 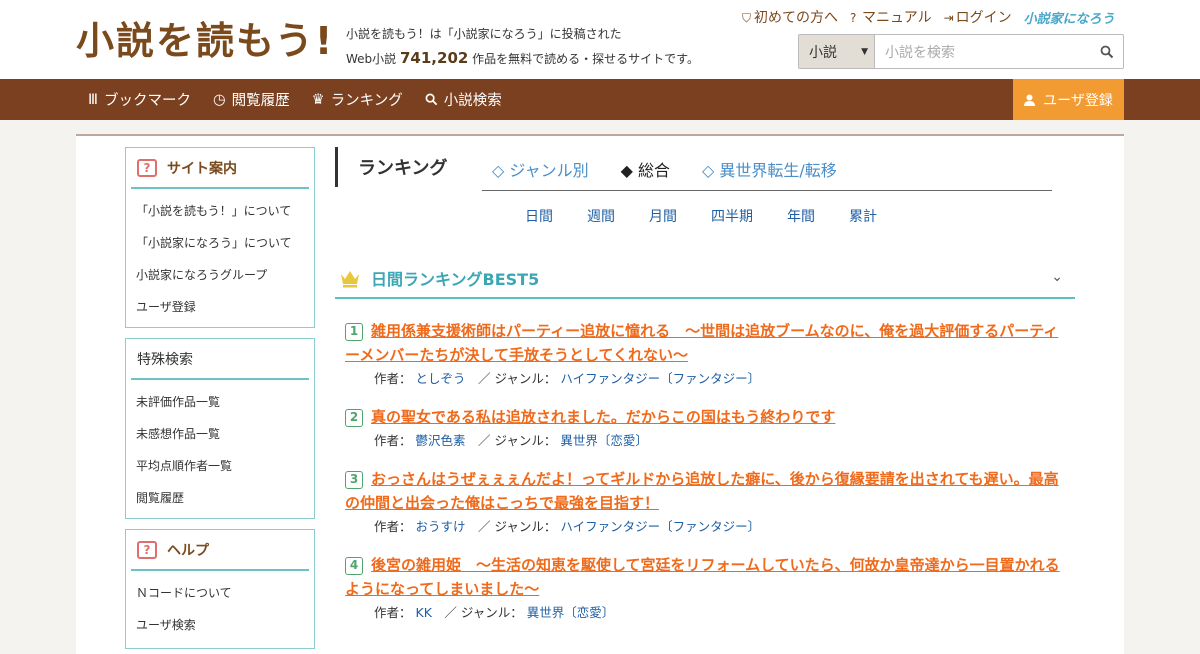 I want to click on period-tabs: 日間 週間 月間 四半期 年間 累計, so click(x=701, y=216).